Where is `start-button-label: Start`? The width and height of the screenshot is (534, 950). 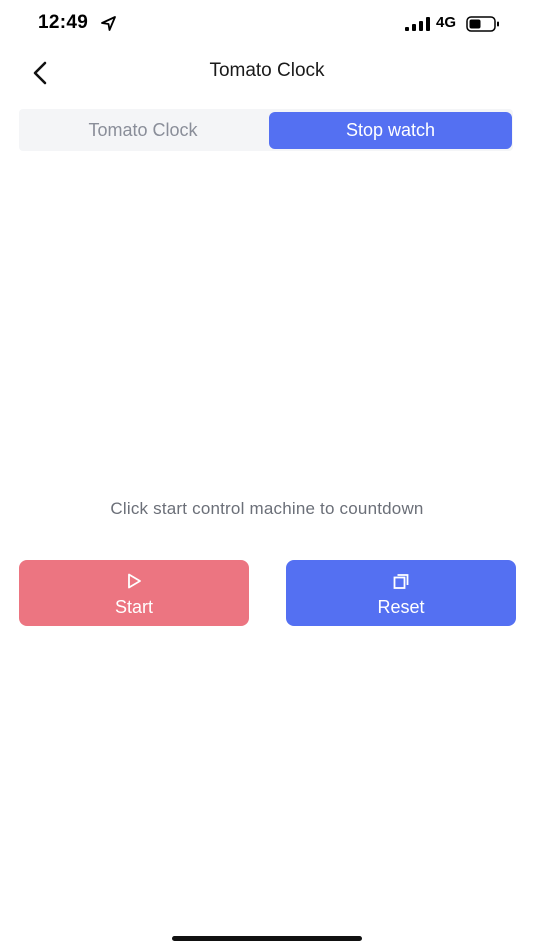 start-button-label: Start is located at coordinates (133, 607).